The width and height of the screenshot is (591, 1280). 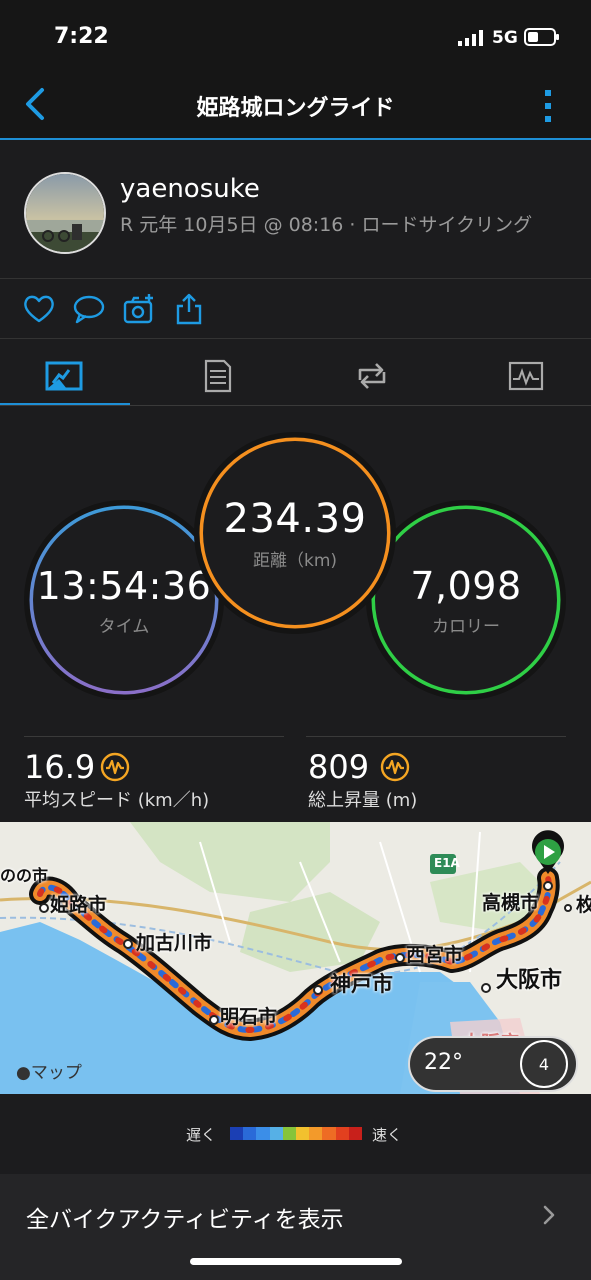 What do you see at coordinates (296, 1261) in the screenshot?
I see `home-indicator` at bounding box center [296, 1261].